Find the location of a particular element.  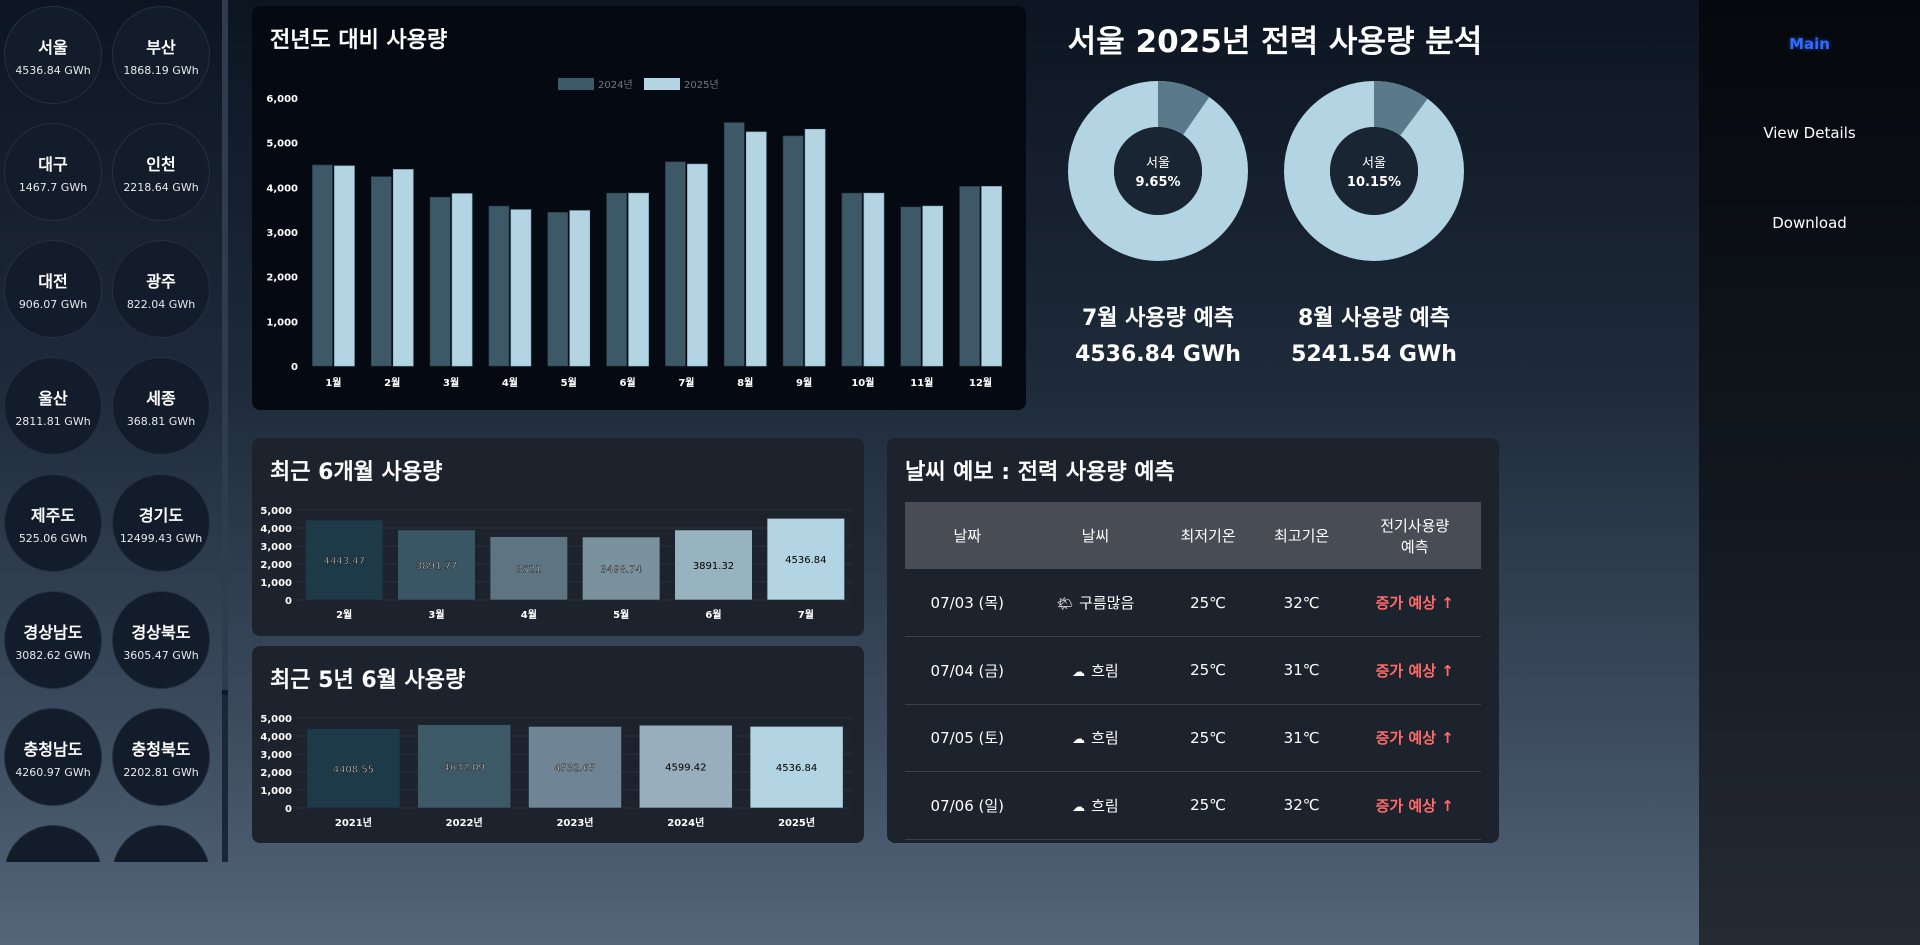

weather-date: 07/04 (금) is located at coordinates (967, 670).